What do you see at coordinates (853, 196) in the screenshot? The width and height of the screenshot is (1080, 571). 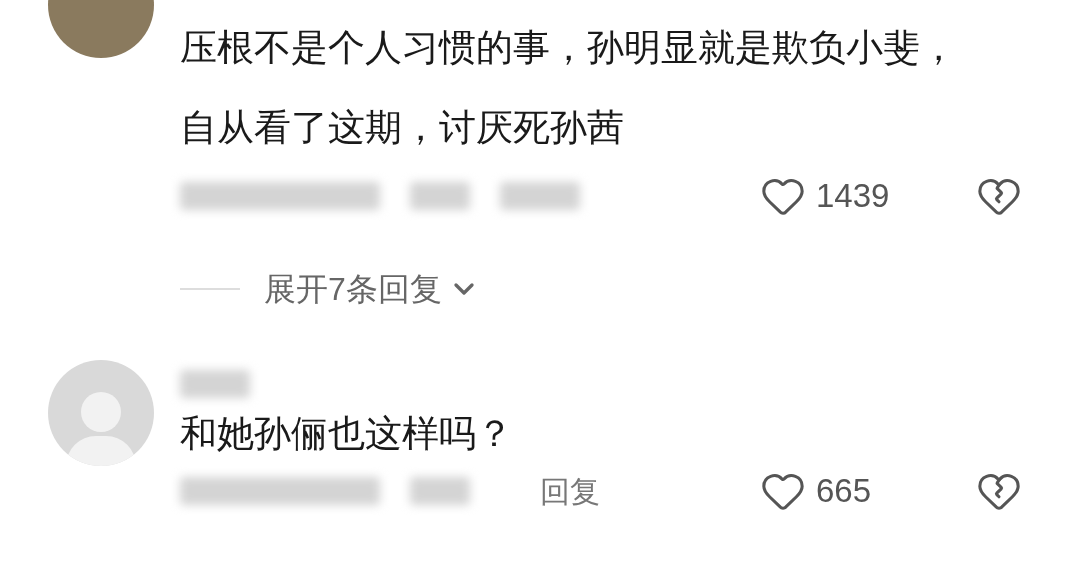 I see `like-count: 1439` at bounding box center [853, 196].